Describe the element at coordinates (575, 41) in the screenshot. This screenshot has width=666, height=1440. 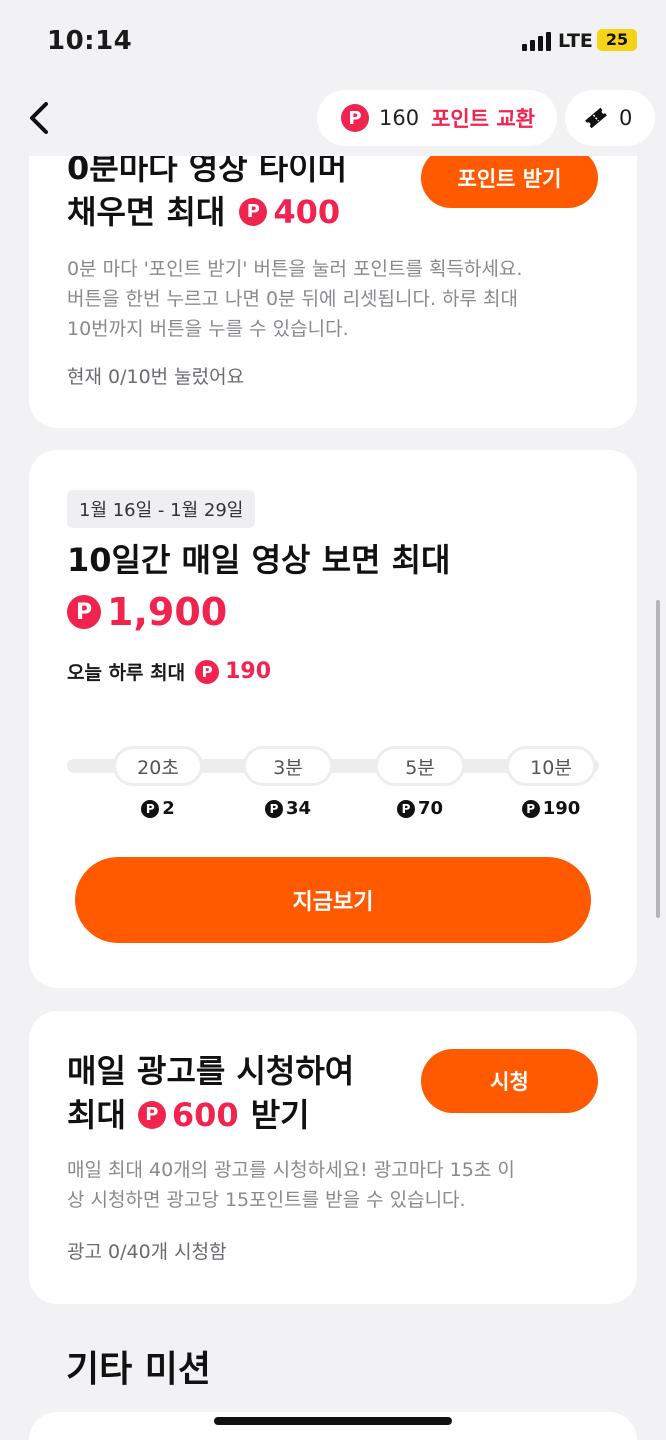
I see `network-label: LTE` at that location.